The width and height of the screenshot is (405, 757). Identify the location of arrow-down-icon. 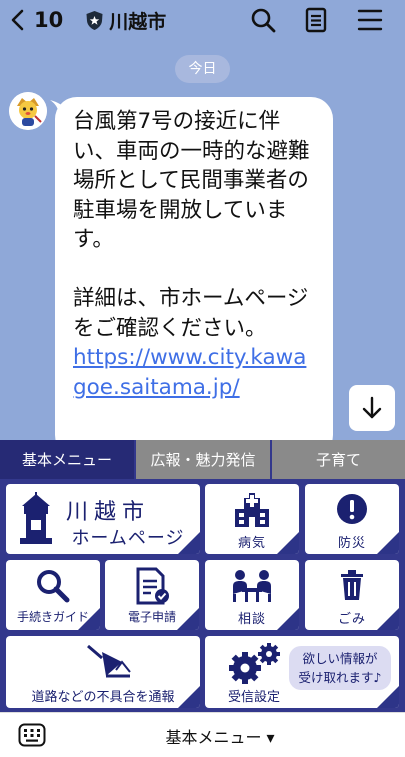
(372, 407).